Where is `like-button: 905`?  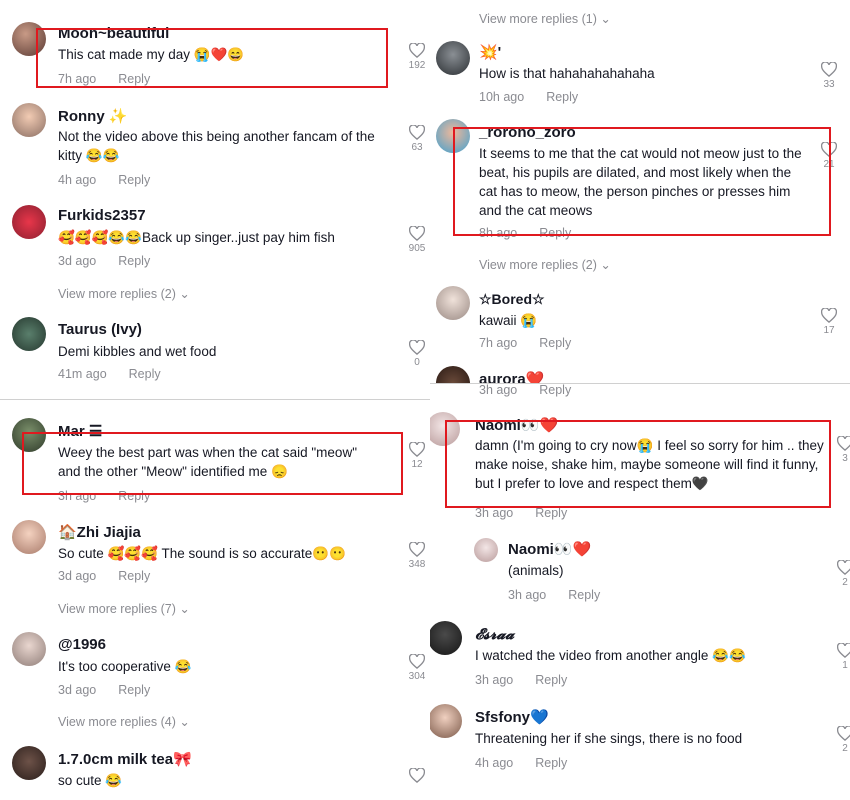
like-button: 905 is located at coordinates (417, 240).